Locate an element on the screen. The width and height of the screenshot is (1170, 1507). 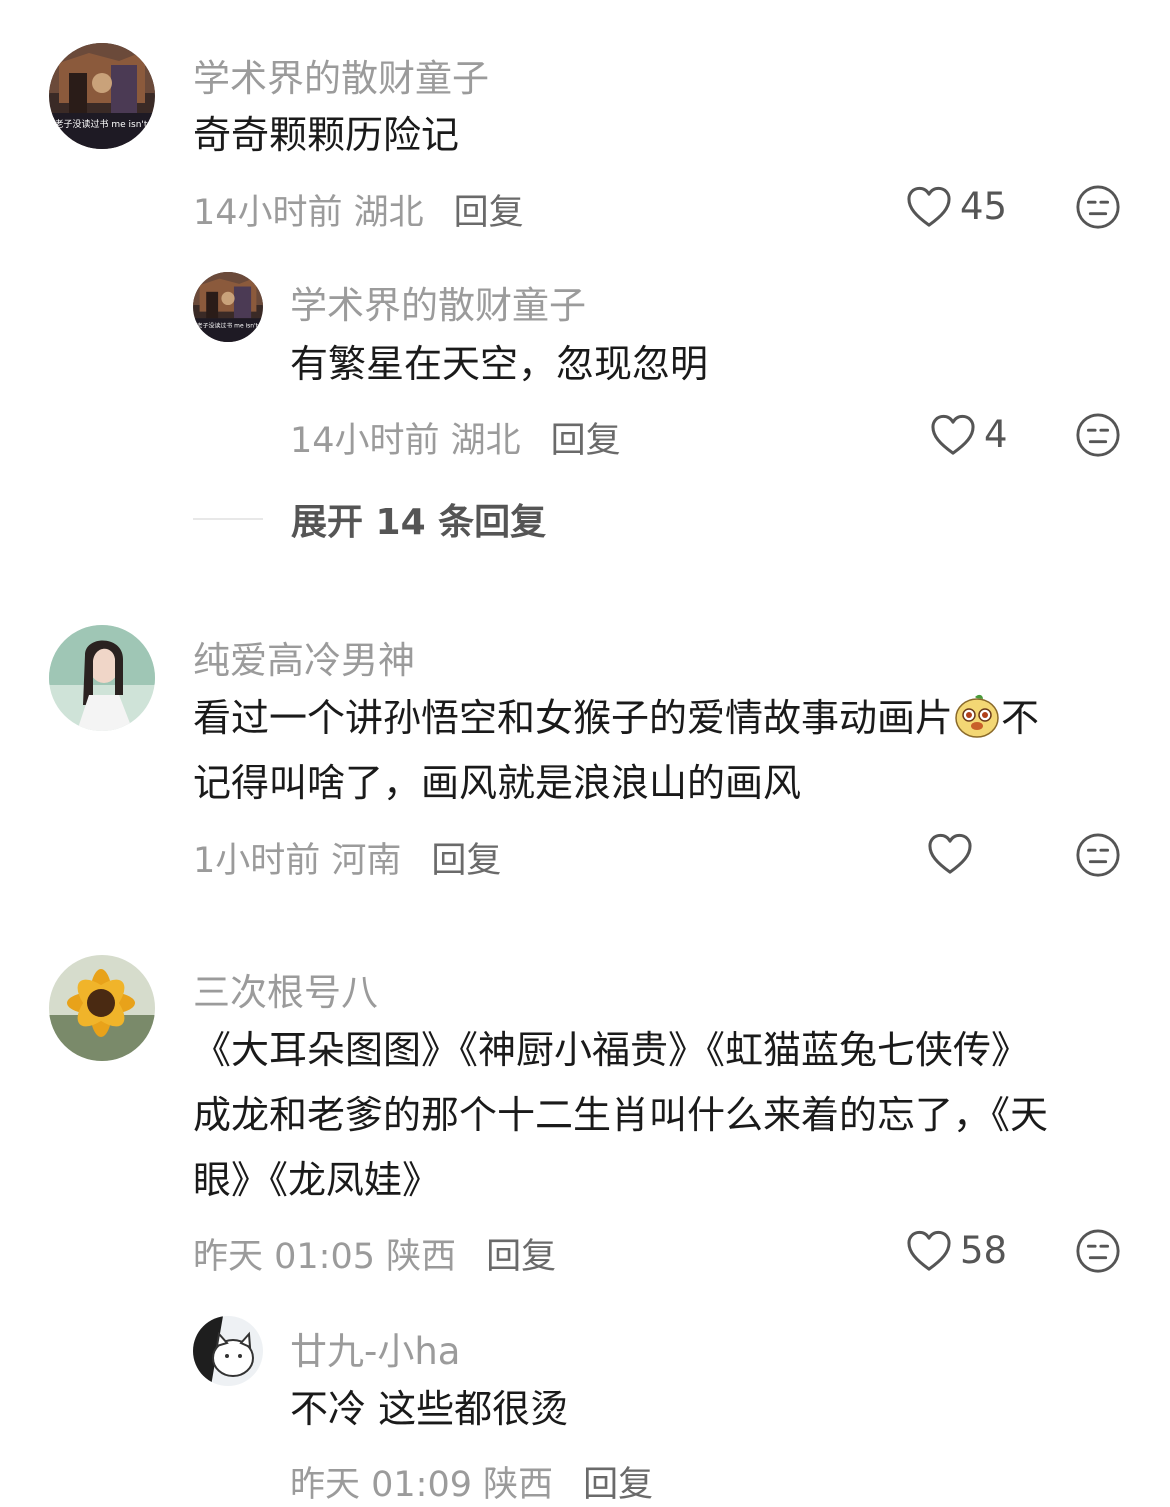
reply-text: 有繁星在天空，忽现忽明 is located at coordinates (499, 364).